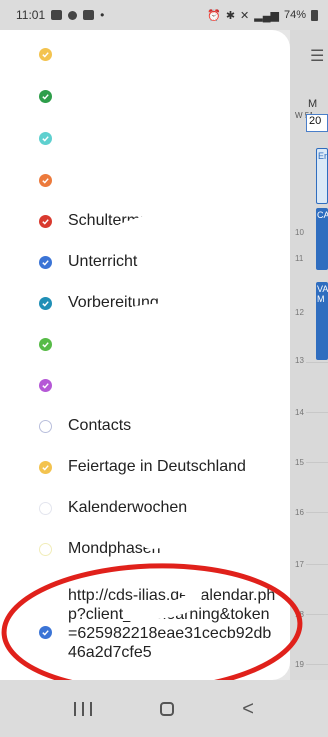  I want to click on calendar-row: Feiertage in Deutschland, so click(145, 467).